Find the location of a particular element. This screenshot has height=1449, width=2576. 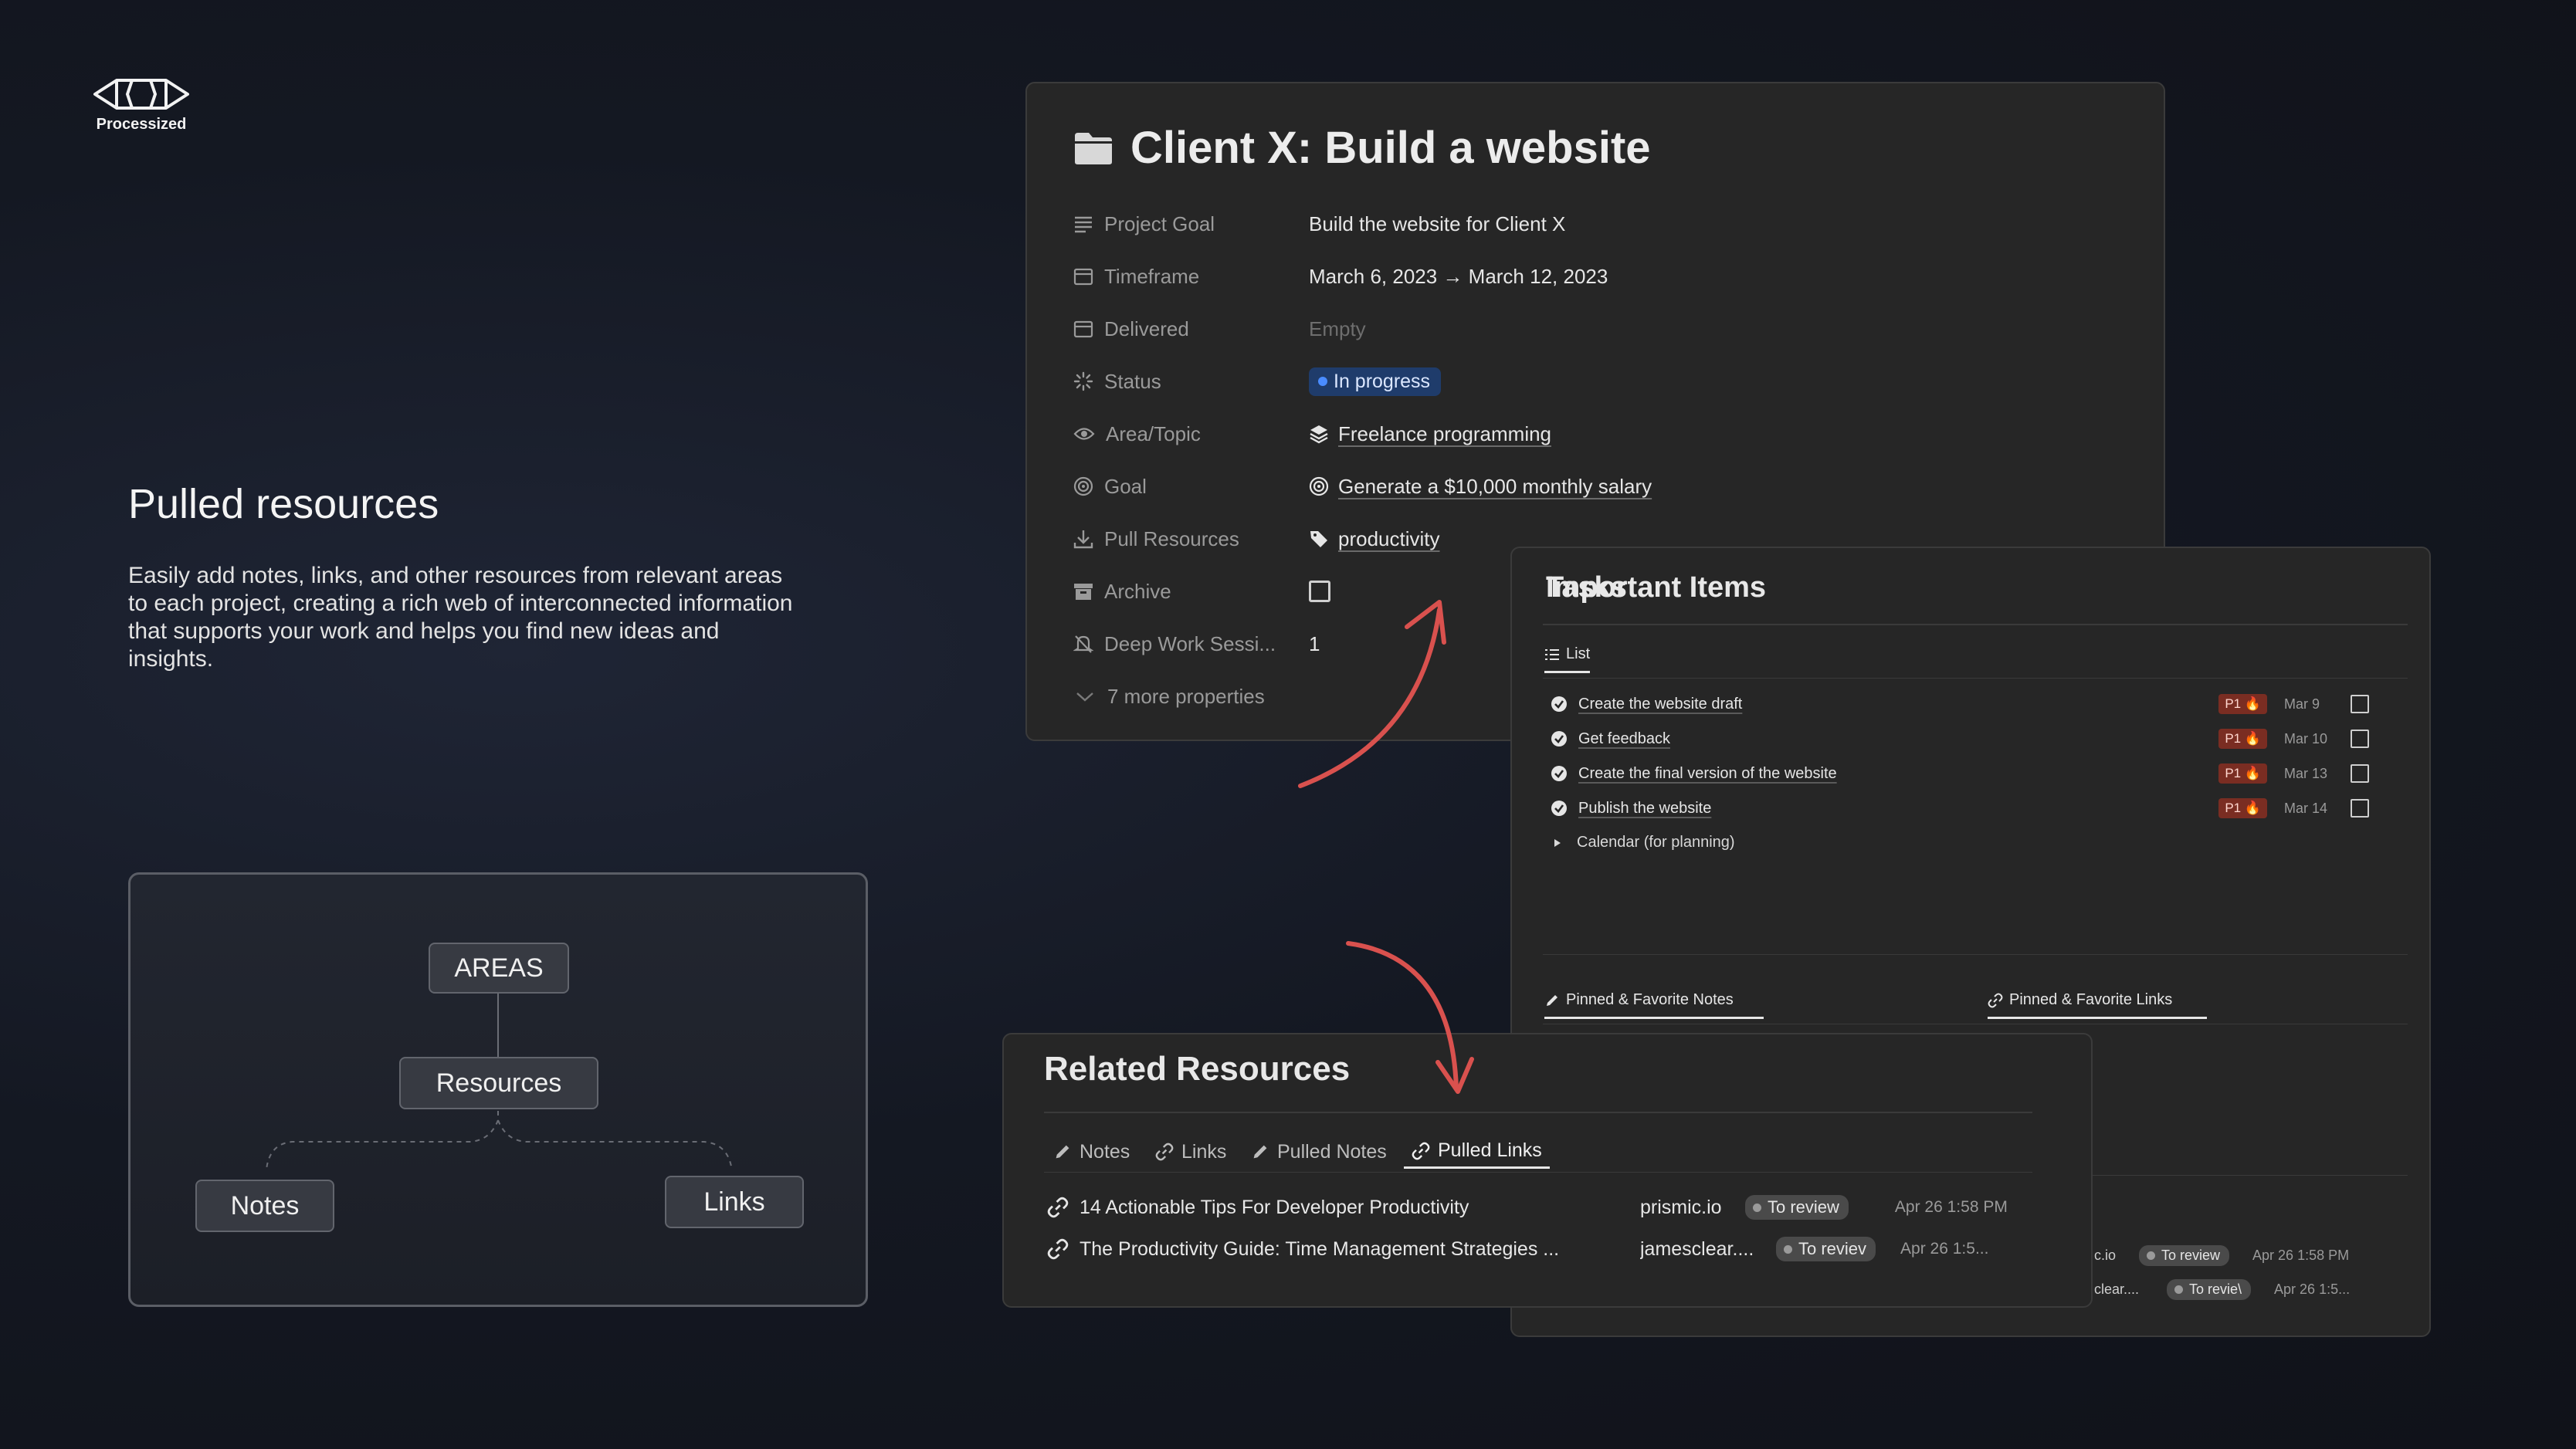

status-badge: To revie\ is located at coordinates (2209, 1289).